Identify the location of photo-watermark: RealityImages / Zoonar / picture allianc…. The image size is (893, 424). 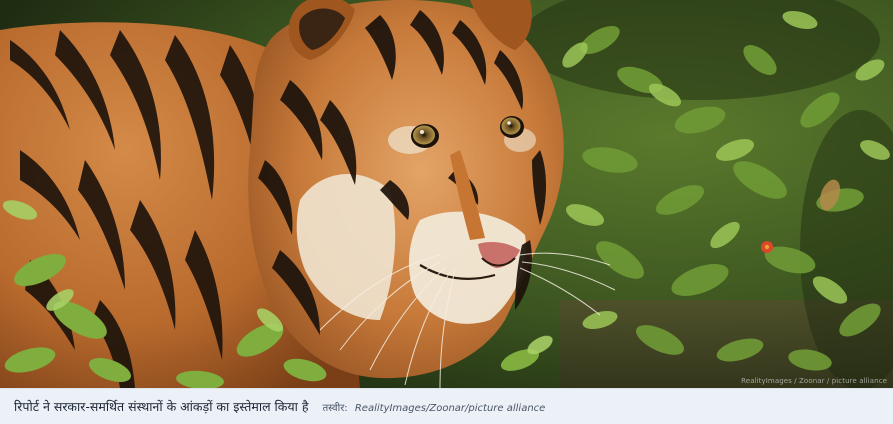
(814, 381).